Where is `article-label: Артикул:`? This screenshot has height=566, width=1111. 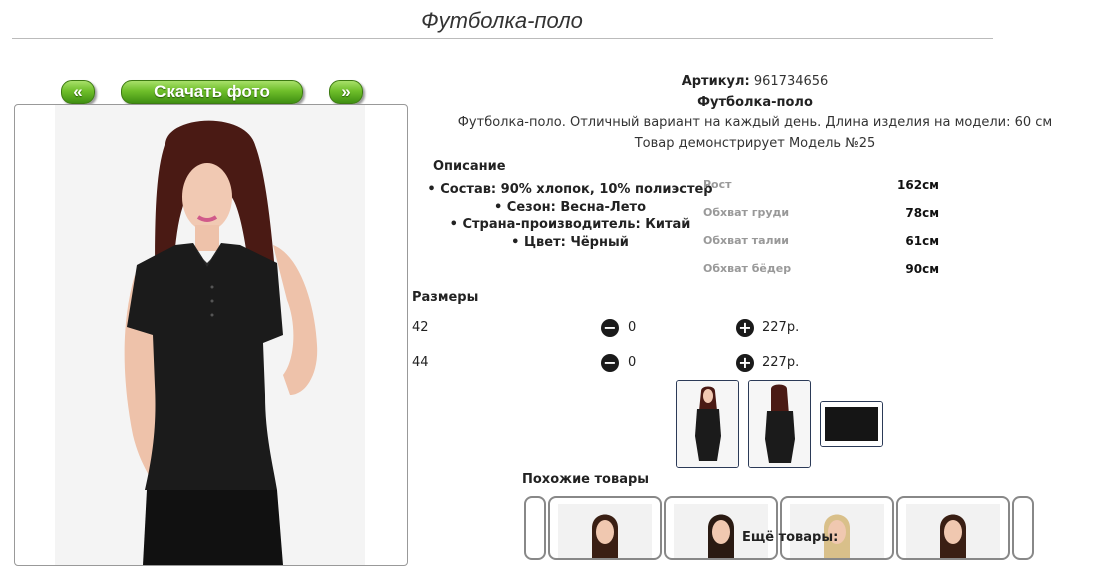 article-label: Артикул: is located at coordinates (715, 81).